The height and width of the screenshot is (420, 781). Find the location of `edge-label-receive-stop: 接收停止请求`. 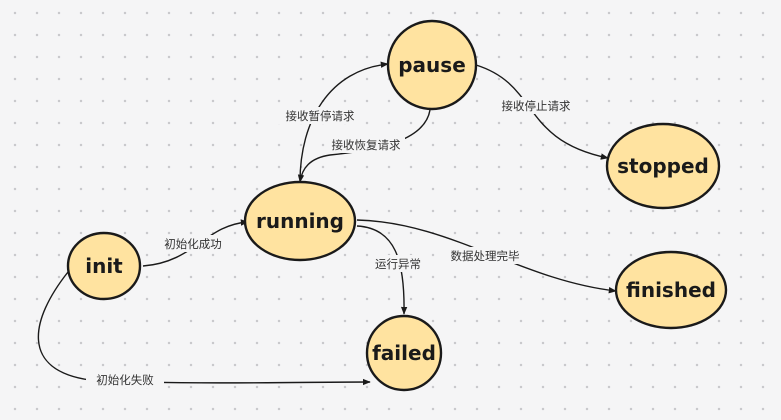

edge-label-receive-stop: 接收停止请求 is located at coordinates (536, 105).